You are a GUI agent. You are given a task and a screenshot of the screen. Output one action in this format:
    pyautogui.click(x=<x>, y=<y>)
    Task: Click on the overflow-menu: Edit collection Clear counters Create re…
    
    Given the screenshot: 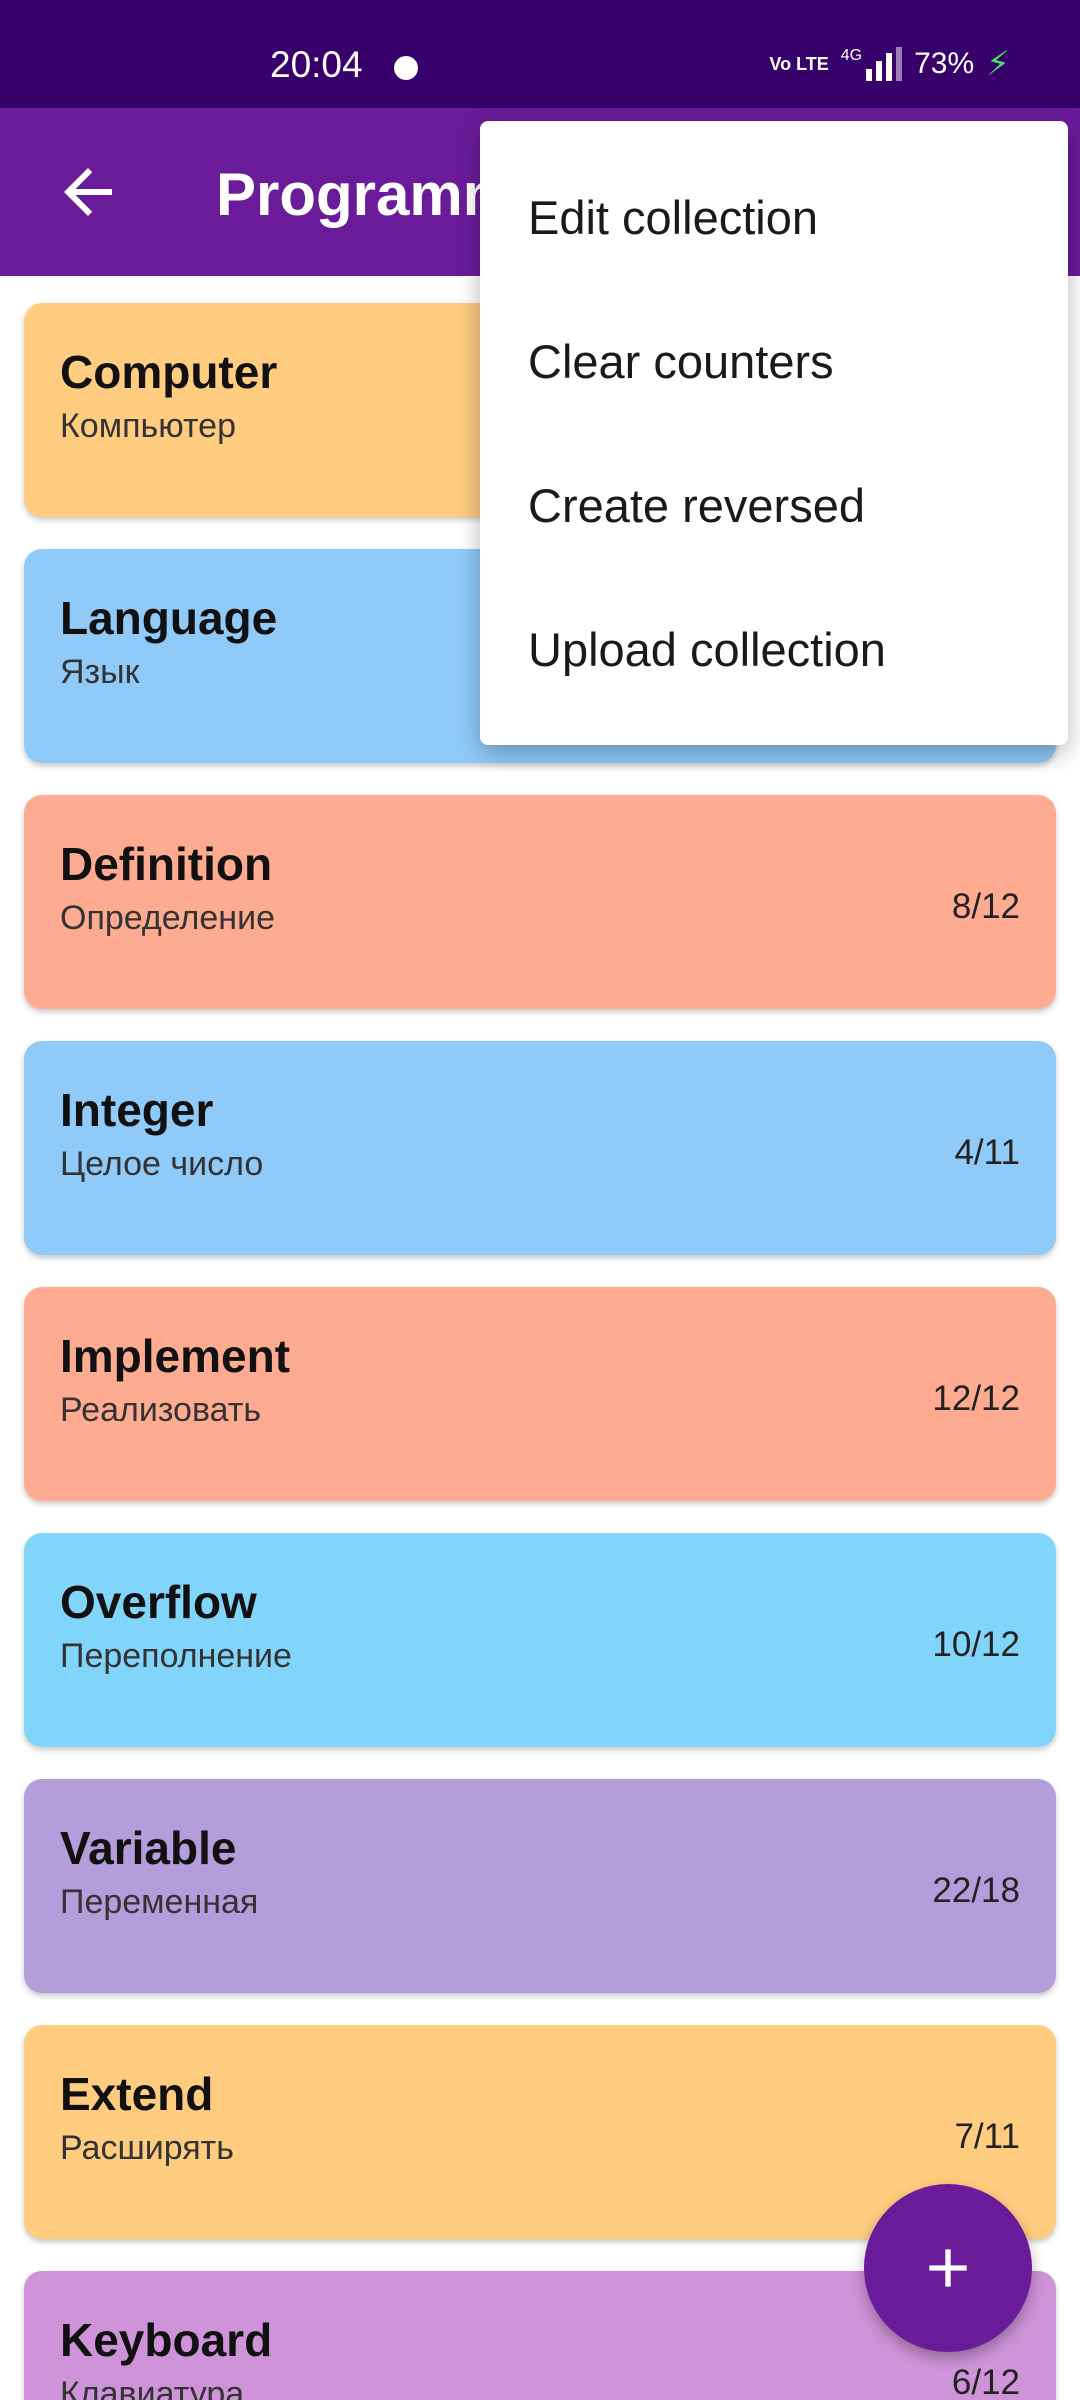 What is the action you would take?
    pyautogui.click(x=774, y=433)
    